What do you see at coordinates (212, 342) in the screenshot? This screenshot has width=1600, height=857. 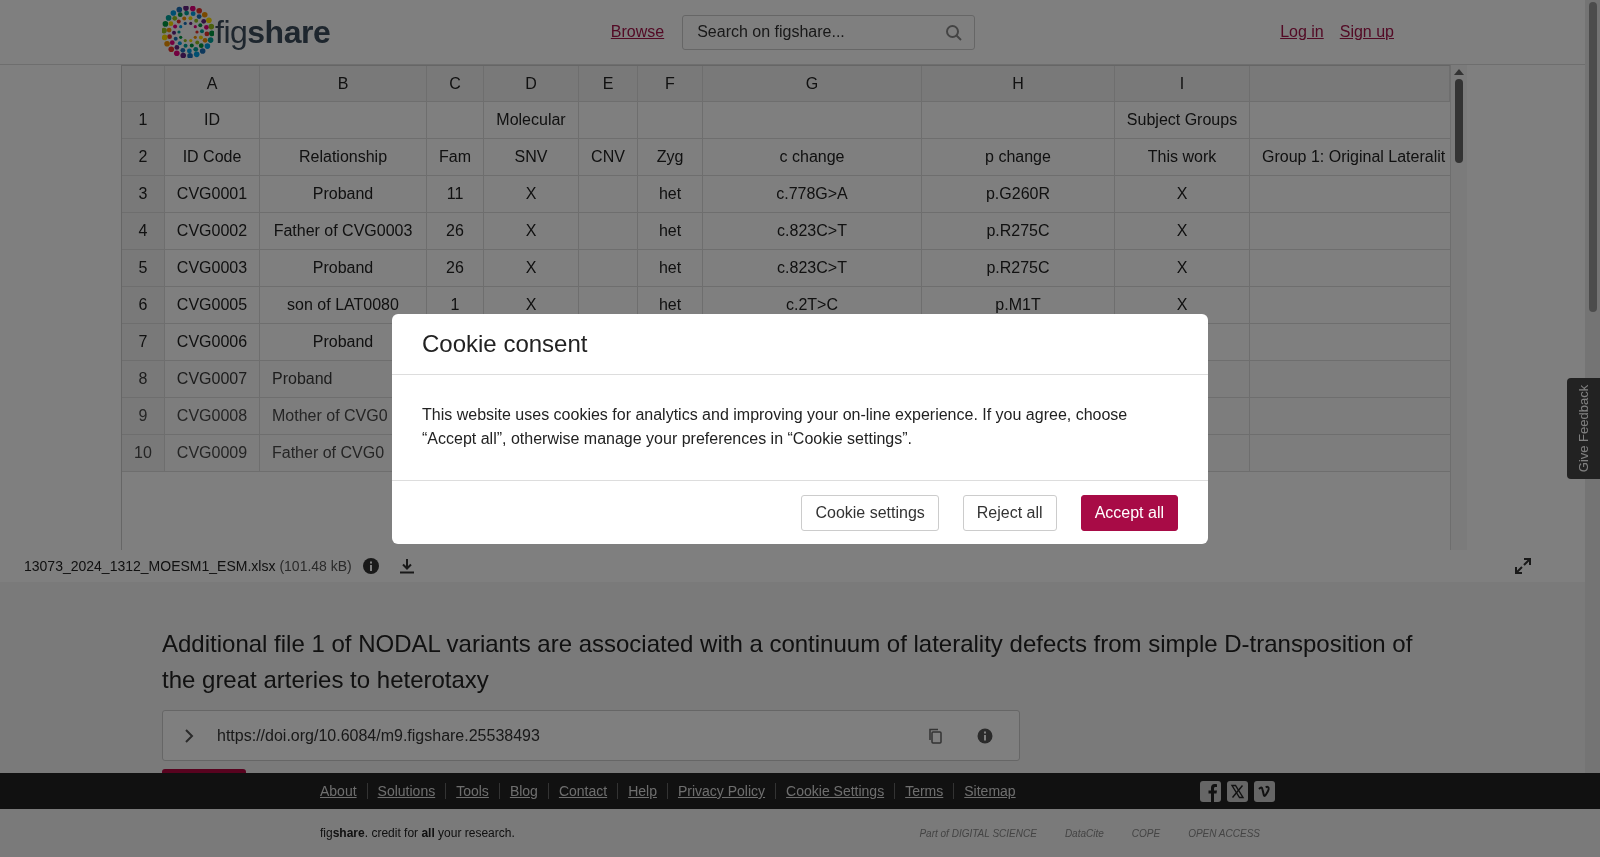 I see `table-cell: CVG0006` at bounding box center [212, 342].